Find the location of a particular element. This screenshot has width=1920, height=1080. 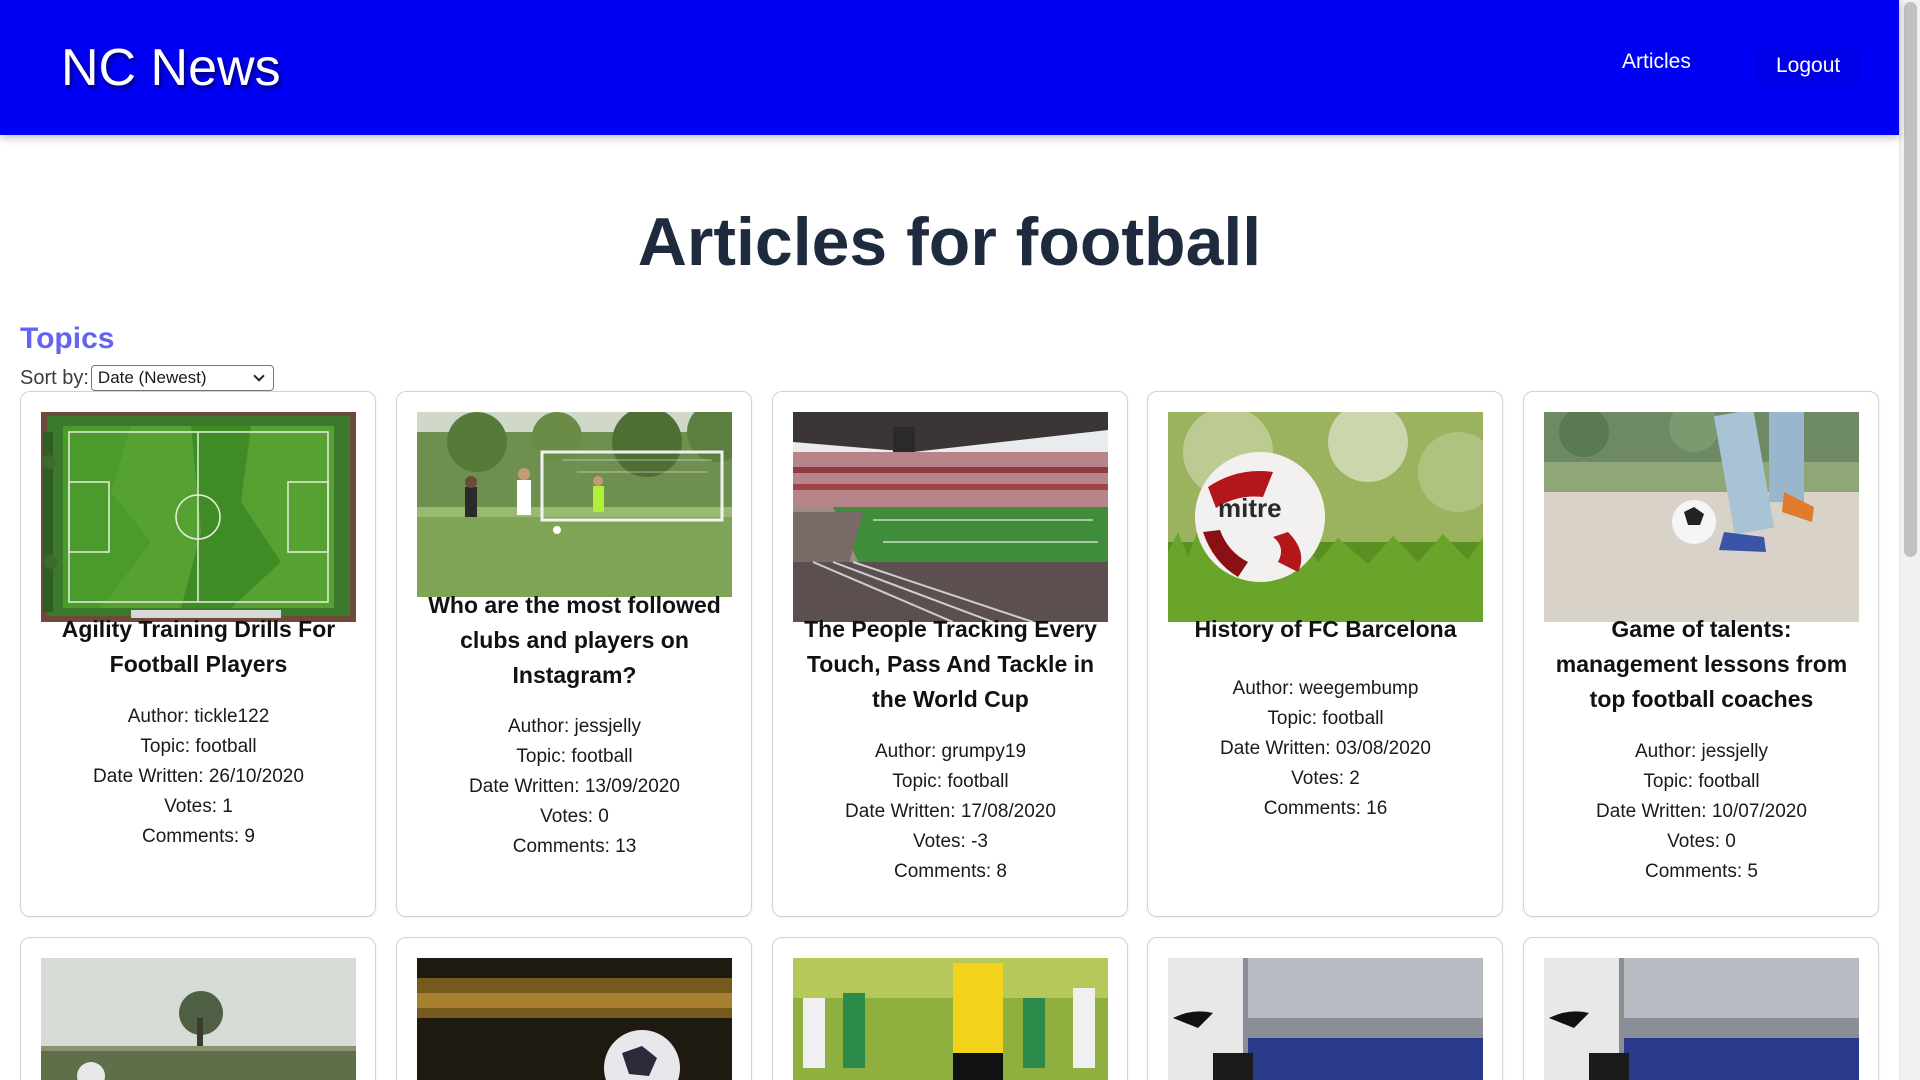

article-image-ball-dark is located at coordinates (574, 1019).